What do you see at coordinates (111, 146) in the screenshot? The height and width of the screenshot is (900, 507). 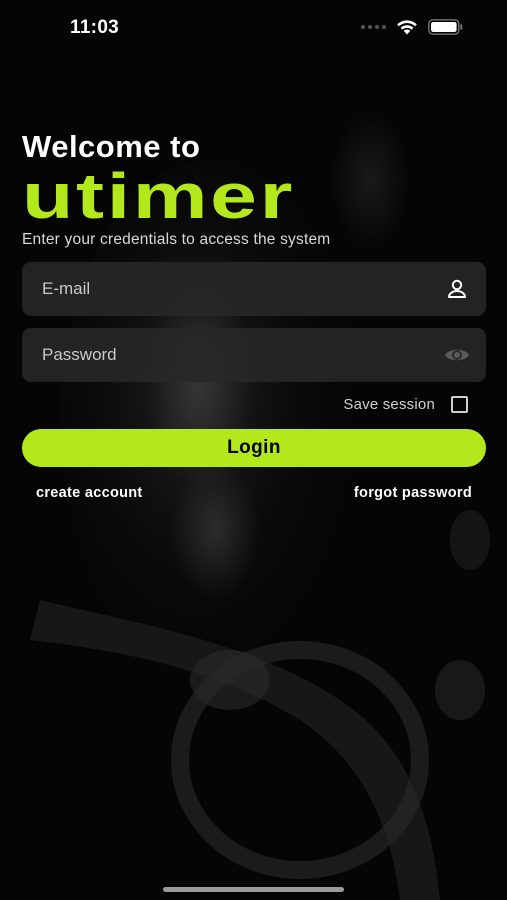 I see `welcome-heading: Welcome to` at bounding box center [111, 146].